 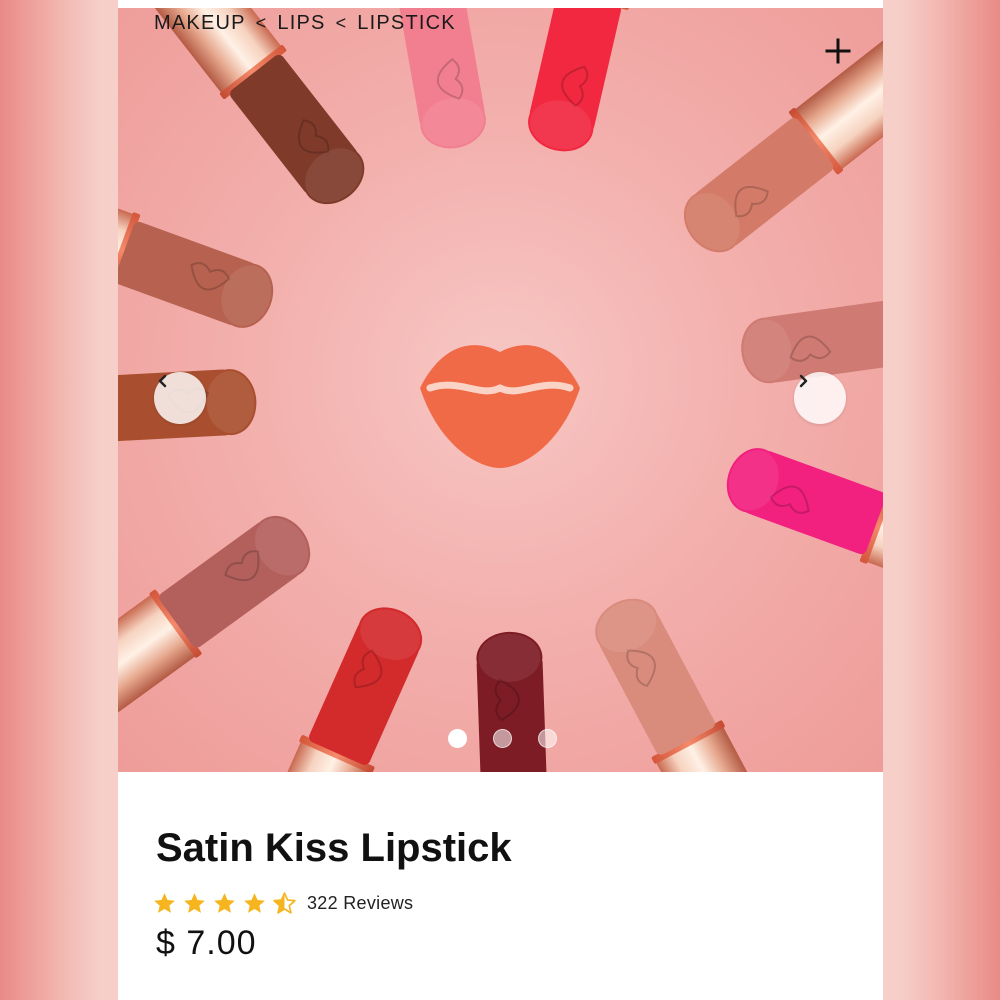 I want to click on product-title: Satin Kiss Lipstick, so click(x=334, y=848).